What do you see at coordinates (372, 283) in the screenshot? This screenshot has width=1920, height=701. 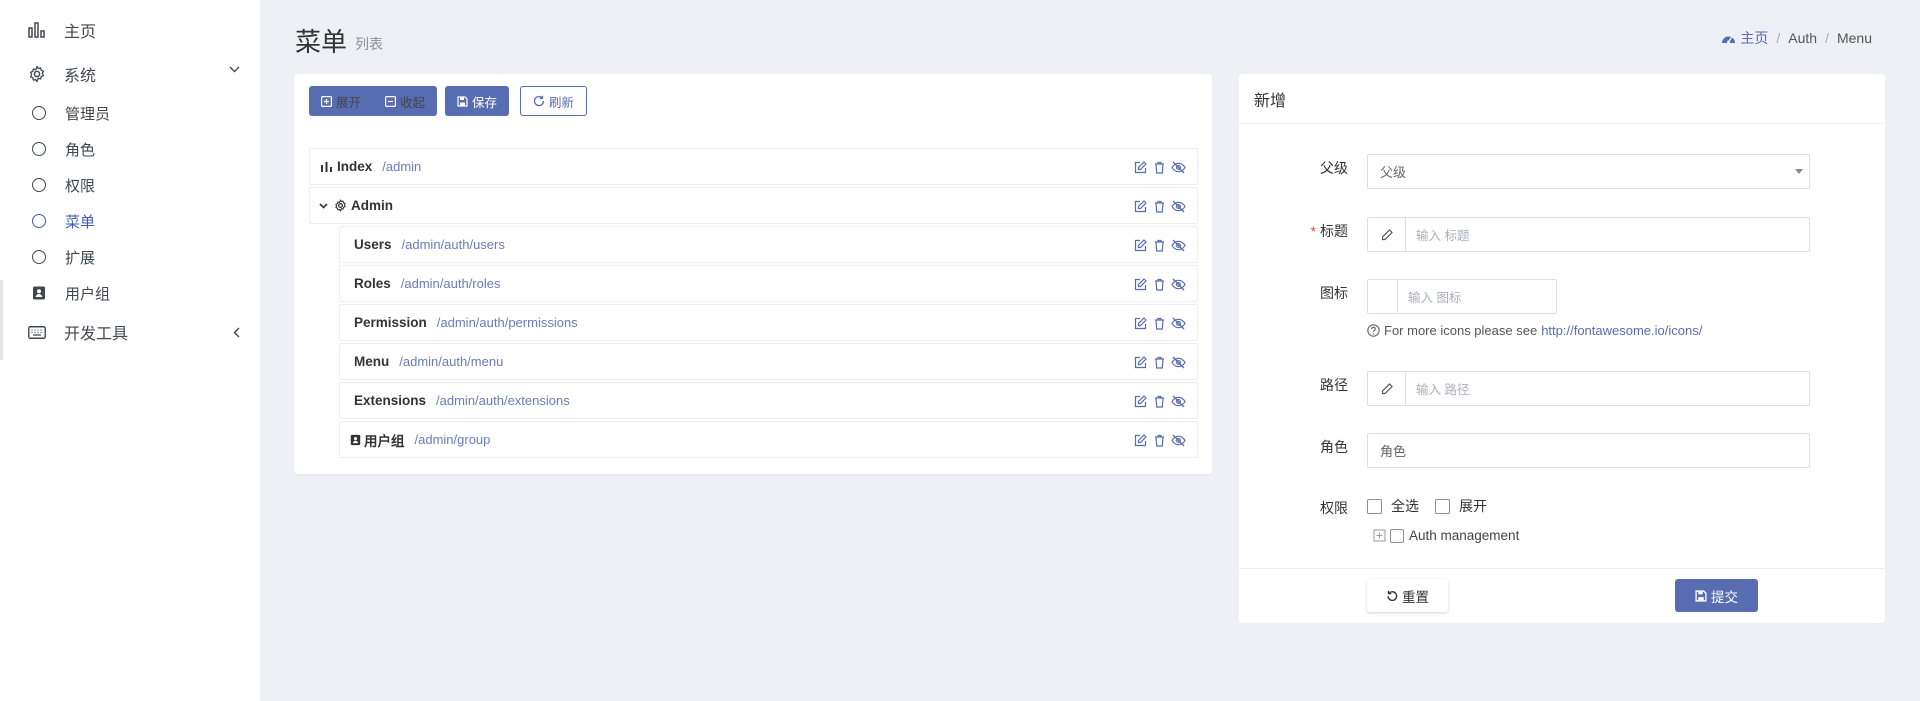 I see `tree-item-title: Roles` at bounding box center [372, 283].